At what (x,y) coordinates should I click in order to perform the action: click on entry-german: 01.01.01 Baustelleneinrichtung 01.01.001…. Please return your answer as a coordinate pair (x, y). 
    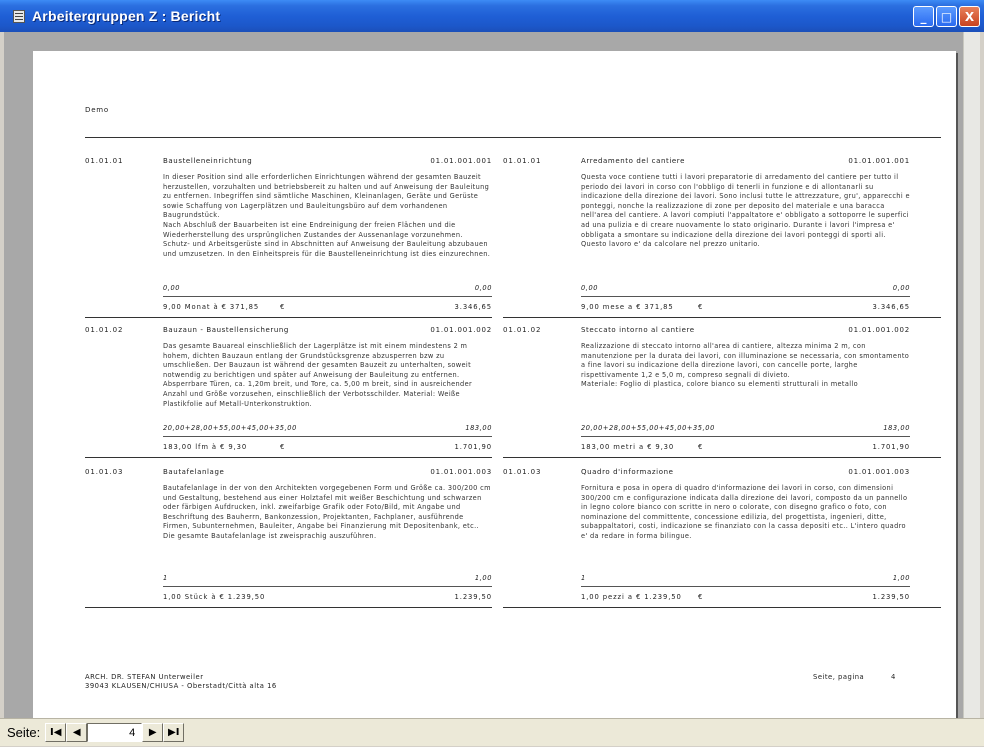
    Looking at the image, I should click on (288, 241).